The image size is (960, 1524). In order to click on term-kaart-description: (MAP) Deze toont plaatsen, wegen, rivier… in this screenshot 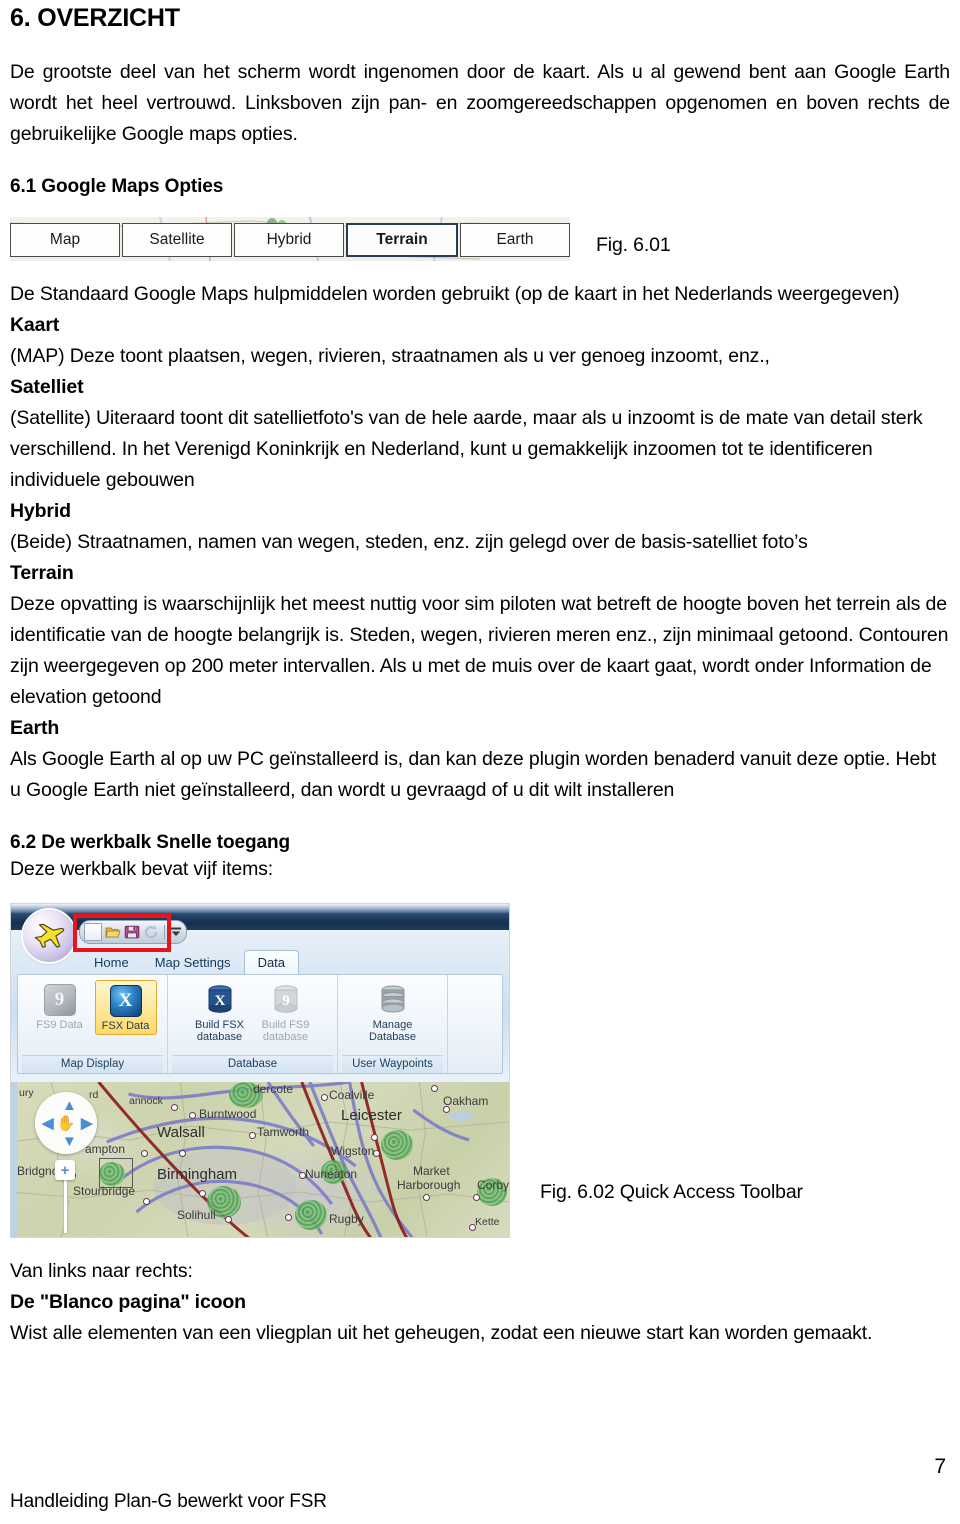, I will do `click(390, 355)`.